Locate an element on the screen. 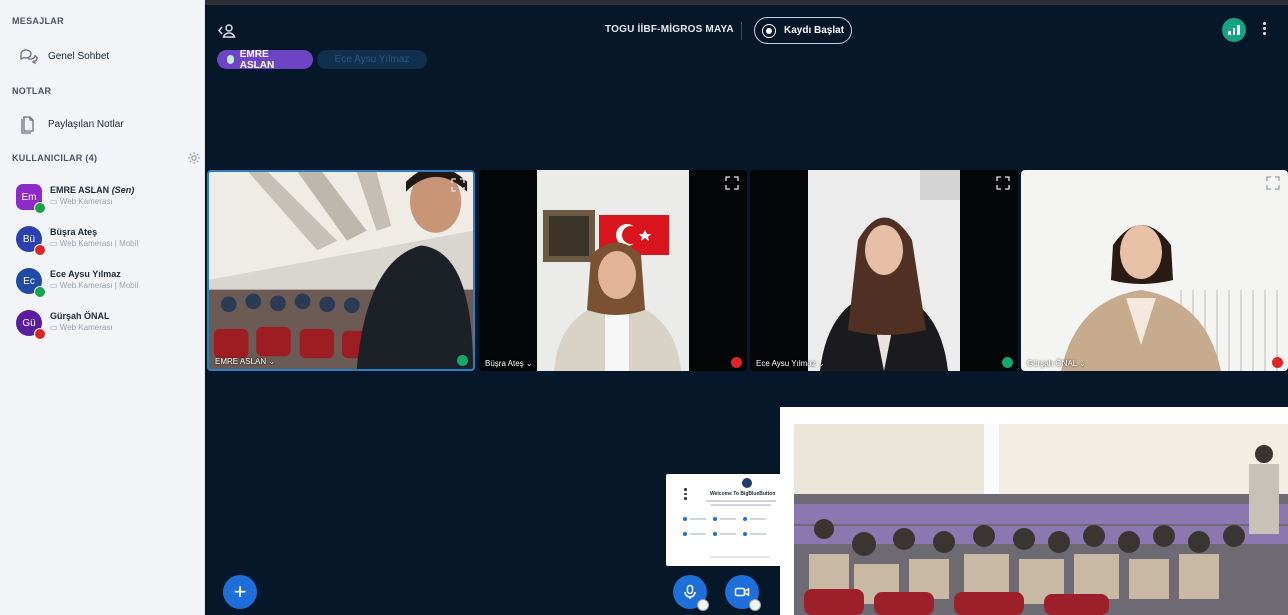 The image size is (1288, 615). user-list-item: Gü Gürşah ÖNAL ▭ Web Kamerası is located at coordinates (64, 325).